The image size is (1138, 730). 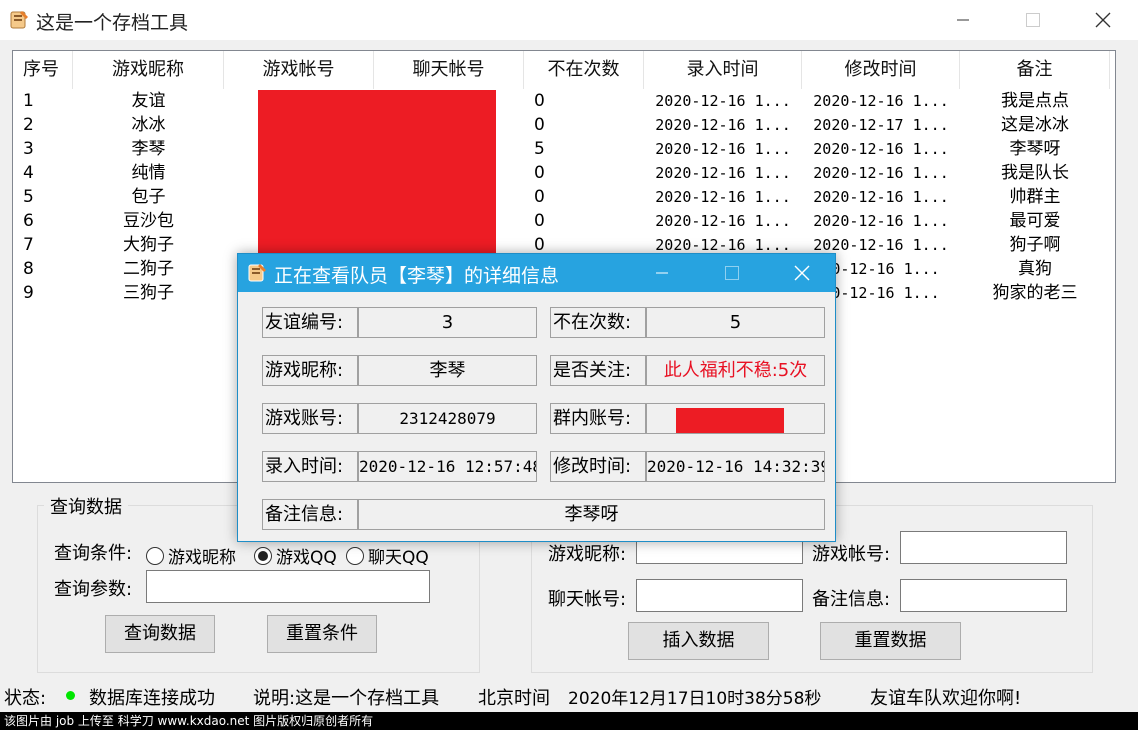 I want to click on query-group-title: 查询数据, so click(x=86, y=506).